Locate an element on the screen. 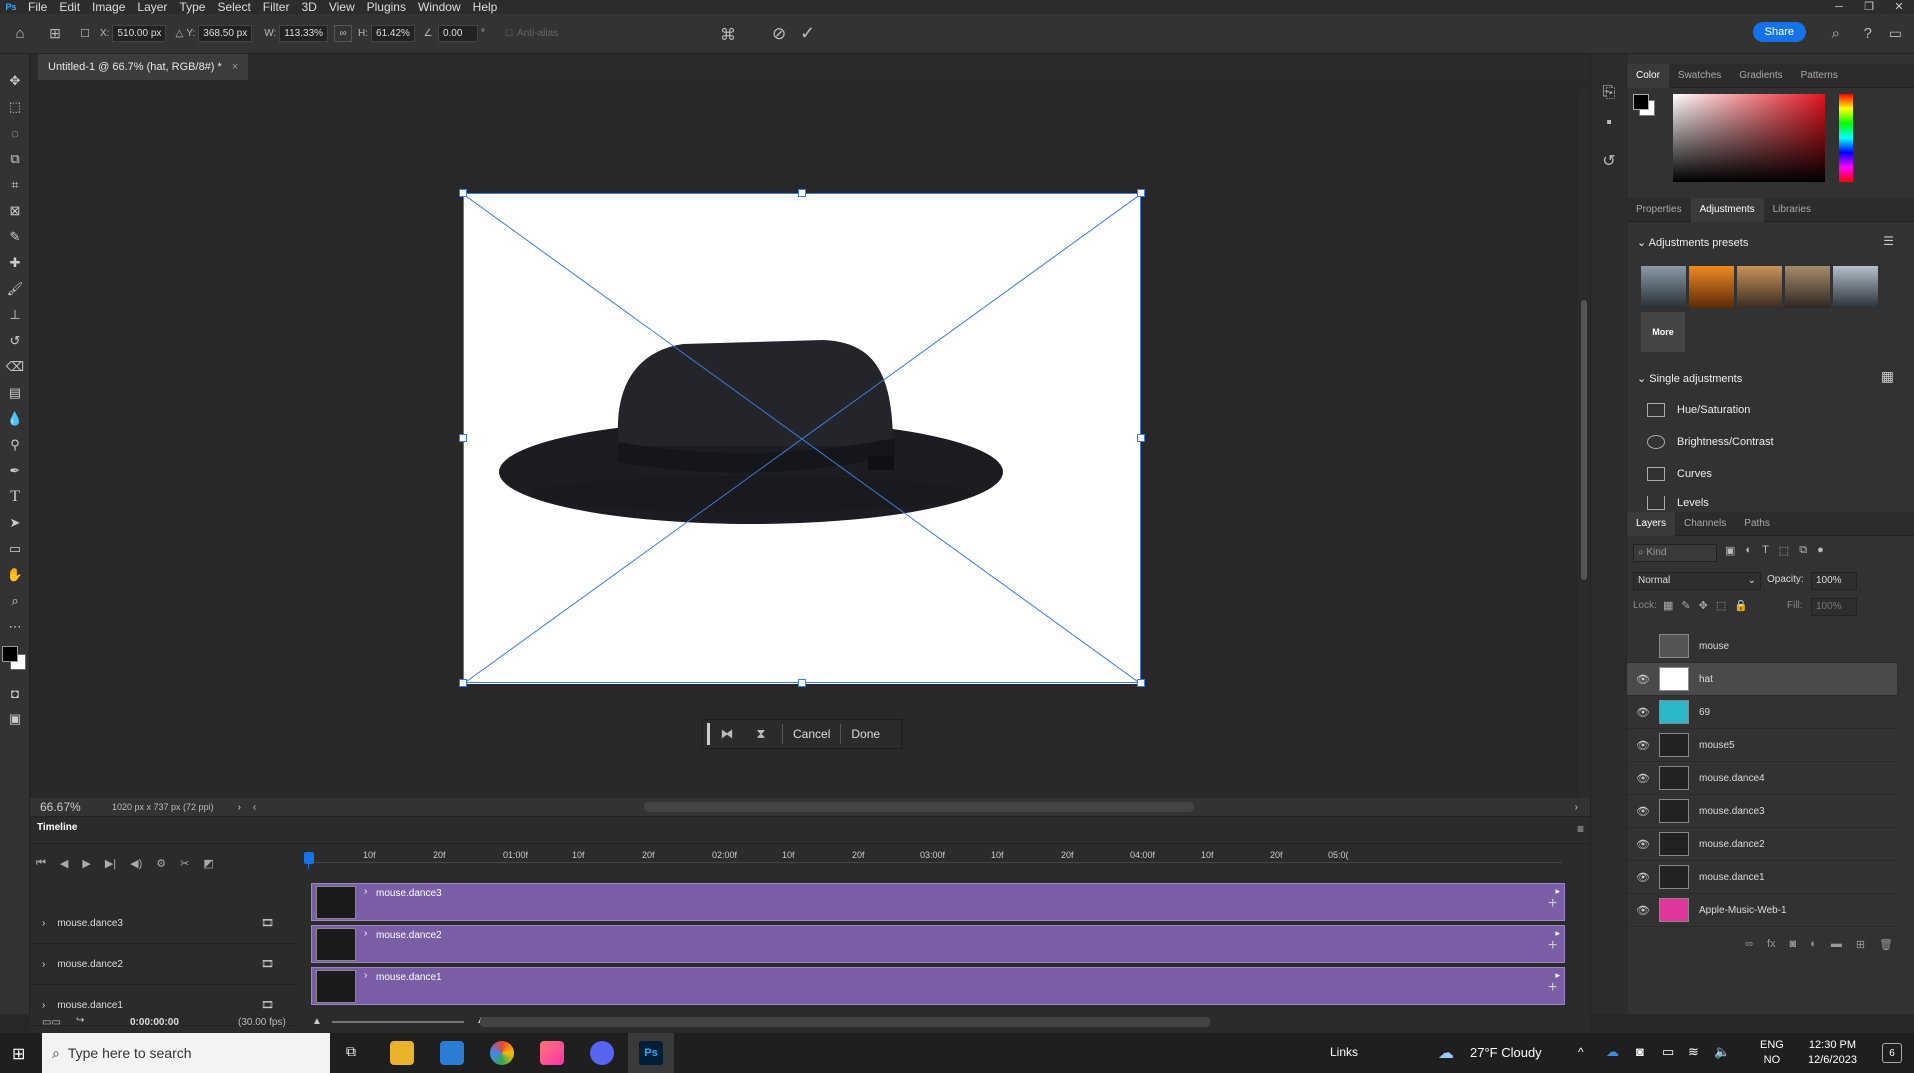 The width and height of the screenshot is (1914, 1073). angle-input: 0.00 is located at coordinates (457, 33).